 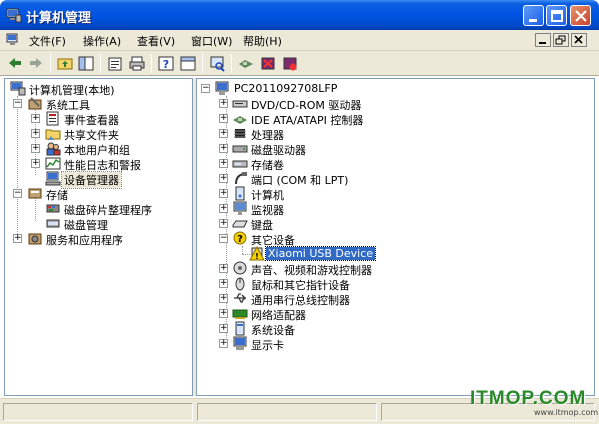 I want to click on tree-node-services-applications: + 服务和应用程序, so click(x=97, y=239).